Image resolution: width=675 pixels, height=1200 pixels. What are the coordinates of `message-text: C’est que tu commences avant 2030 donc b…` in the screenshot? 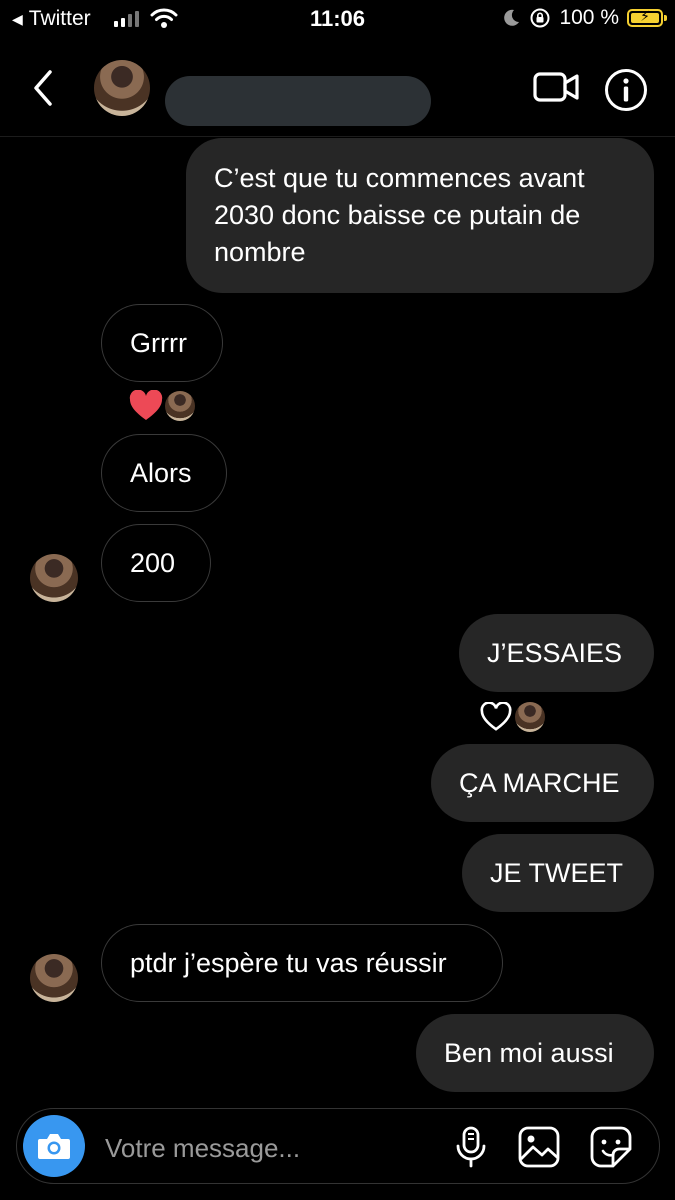 It's located at (399, 215).